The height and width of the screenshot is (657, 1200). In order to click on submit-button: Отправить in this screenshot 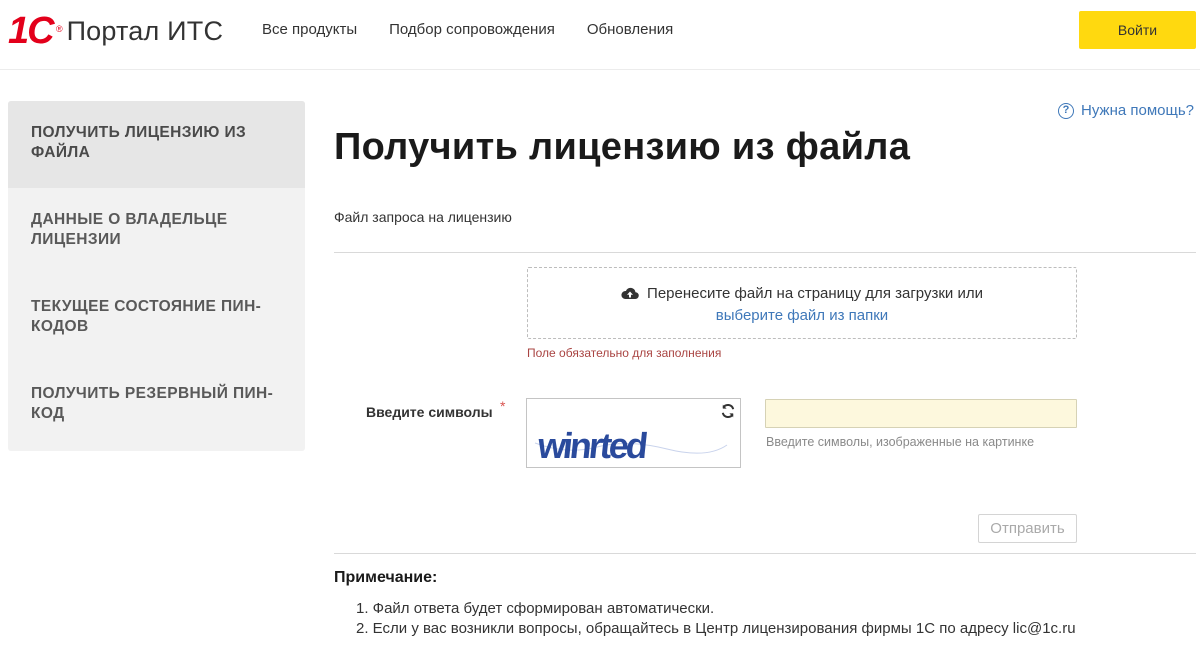, I will do `click(1027, 528)`.